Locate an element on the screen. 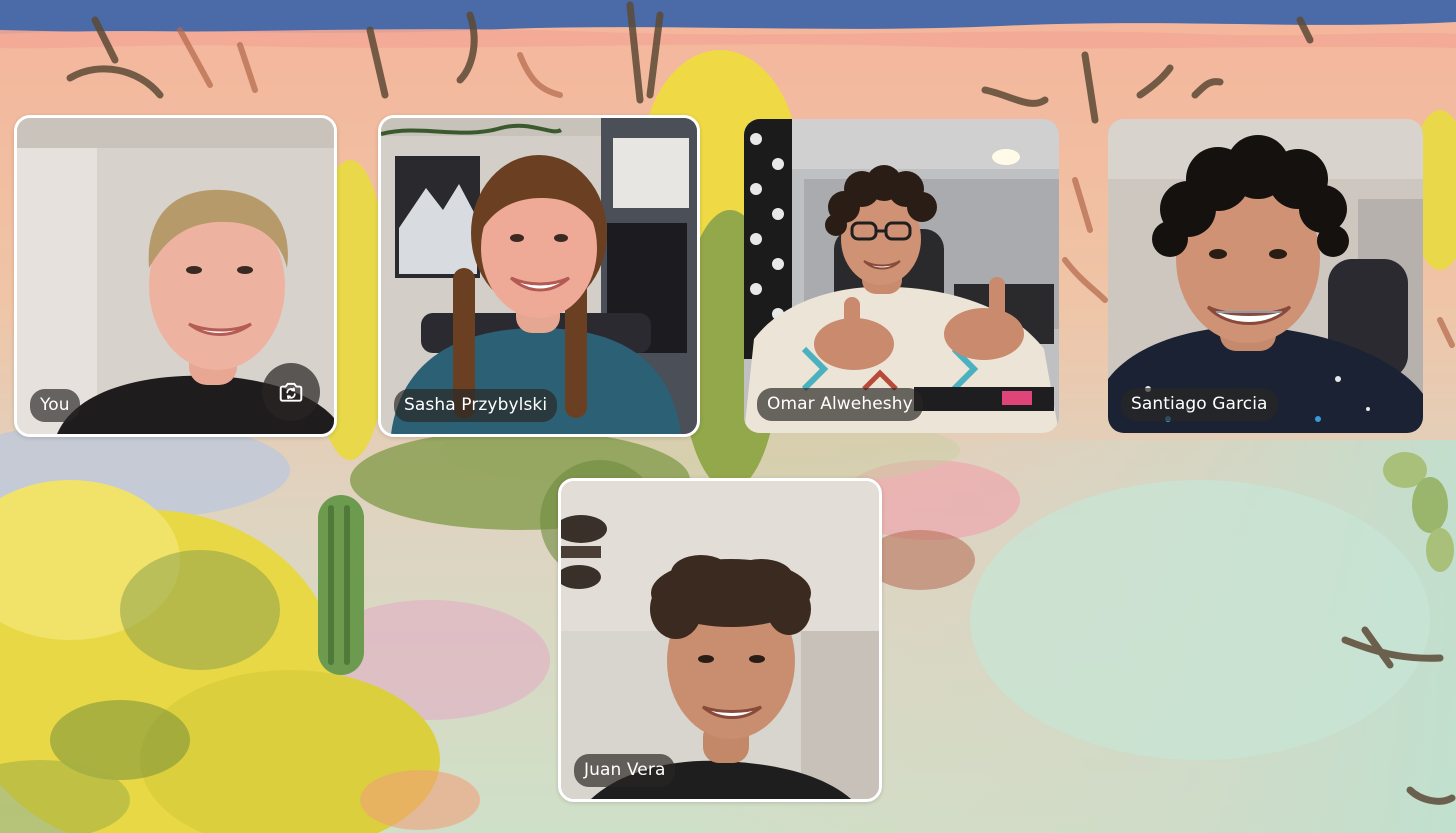 The image size is (1456, 833). video-tile-participant: Santiago Garcia is located at coordinates (1265, 276).